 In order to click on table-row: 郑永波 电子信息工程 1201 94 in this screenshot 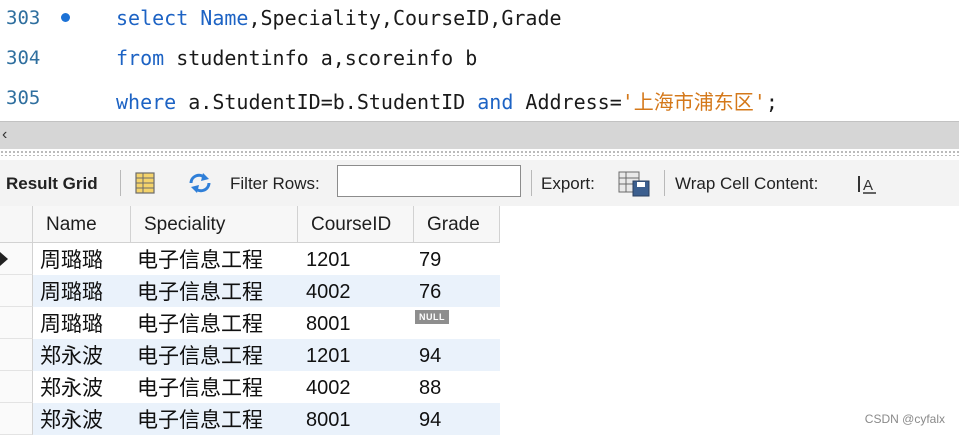, I will do `click(250, 355)`.